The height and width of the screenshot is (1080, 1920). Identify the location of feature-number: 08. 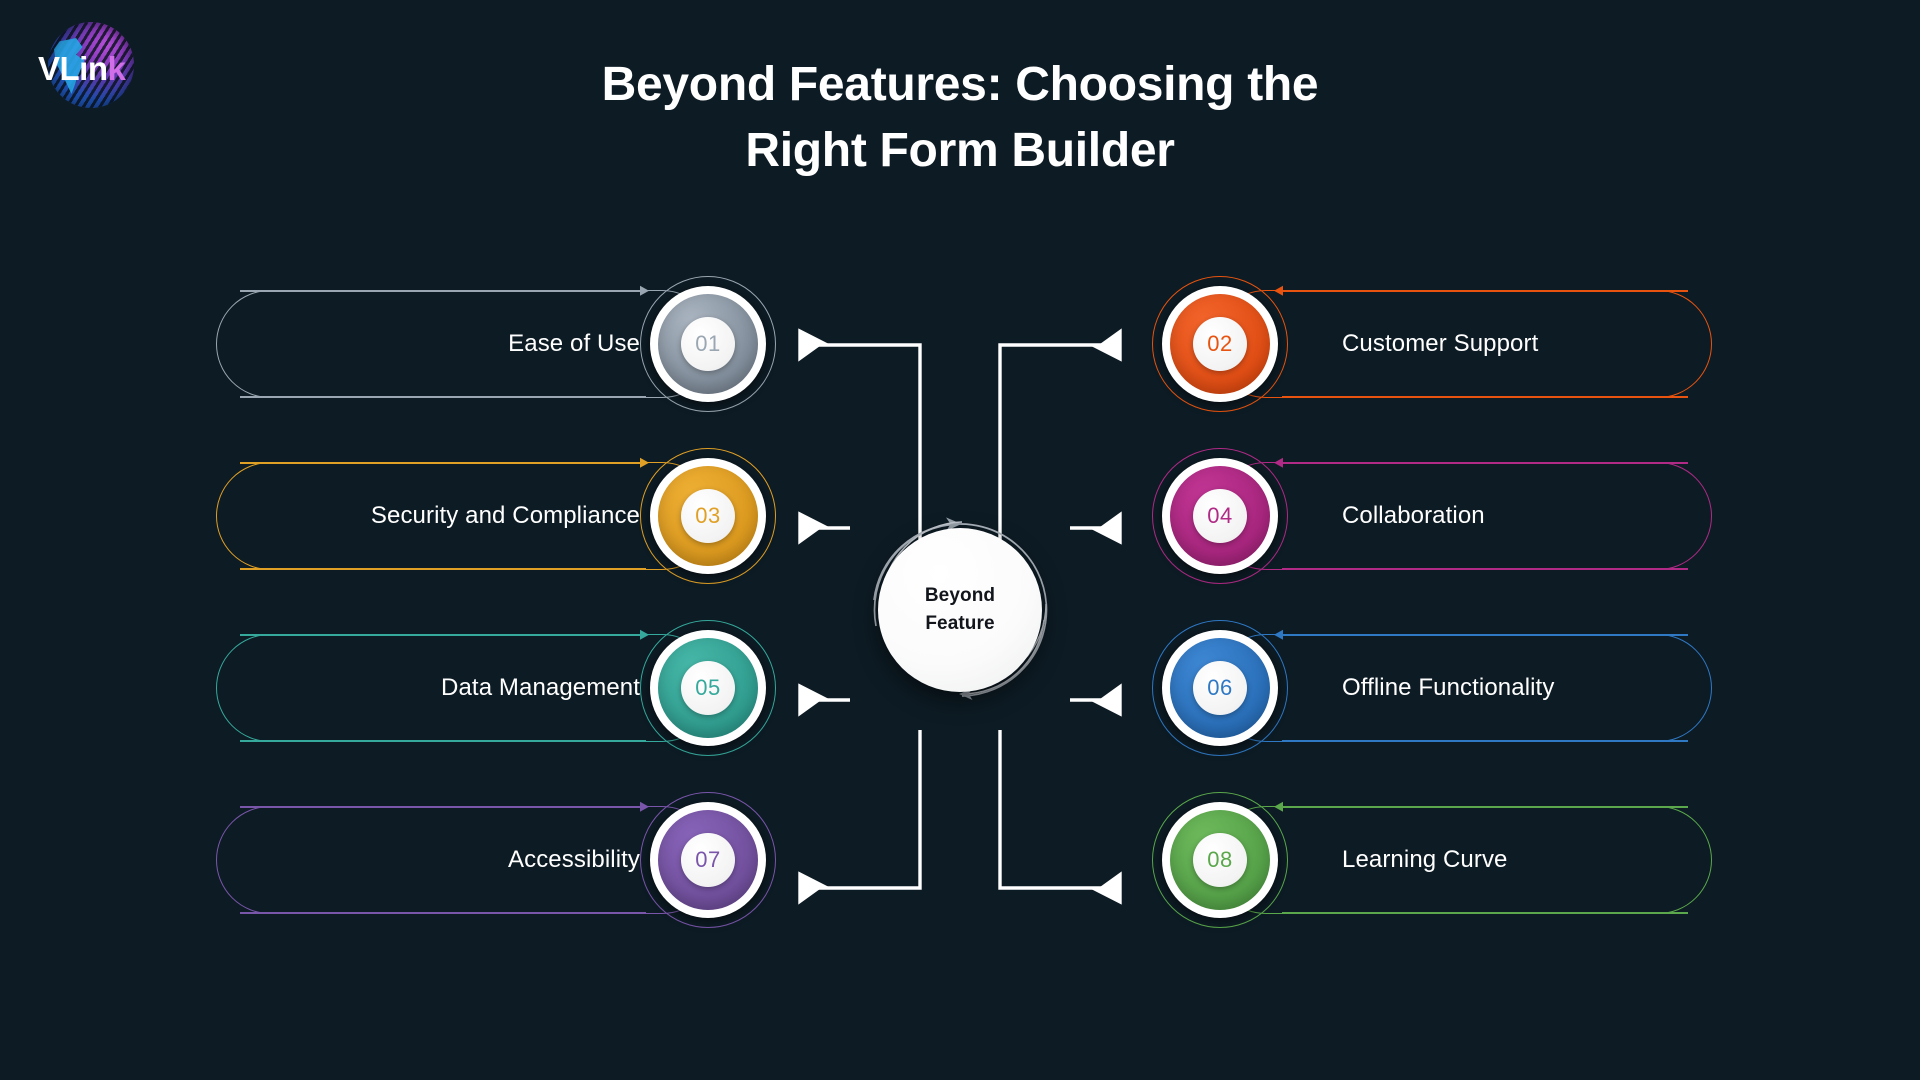
(1220, 859).